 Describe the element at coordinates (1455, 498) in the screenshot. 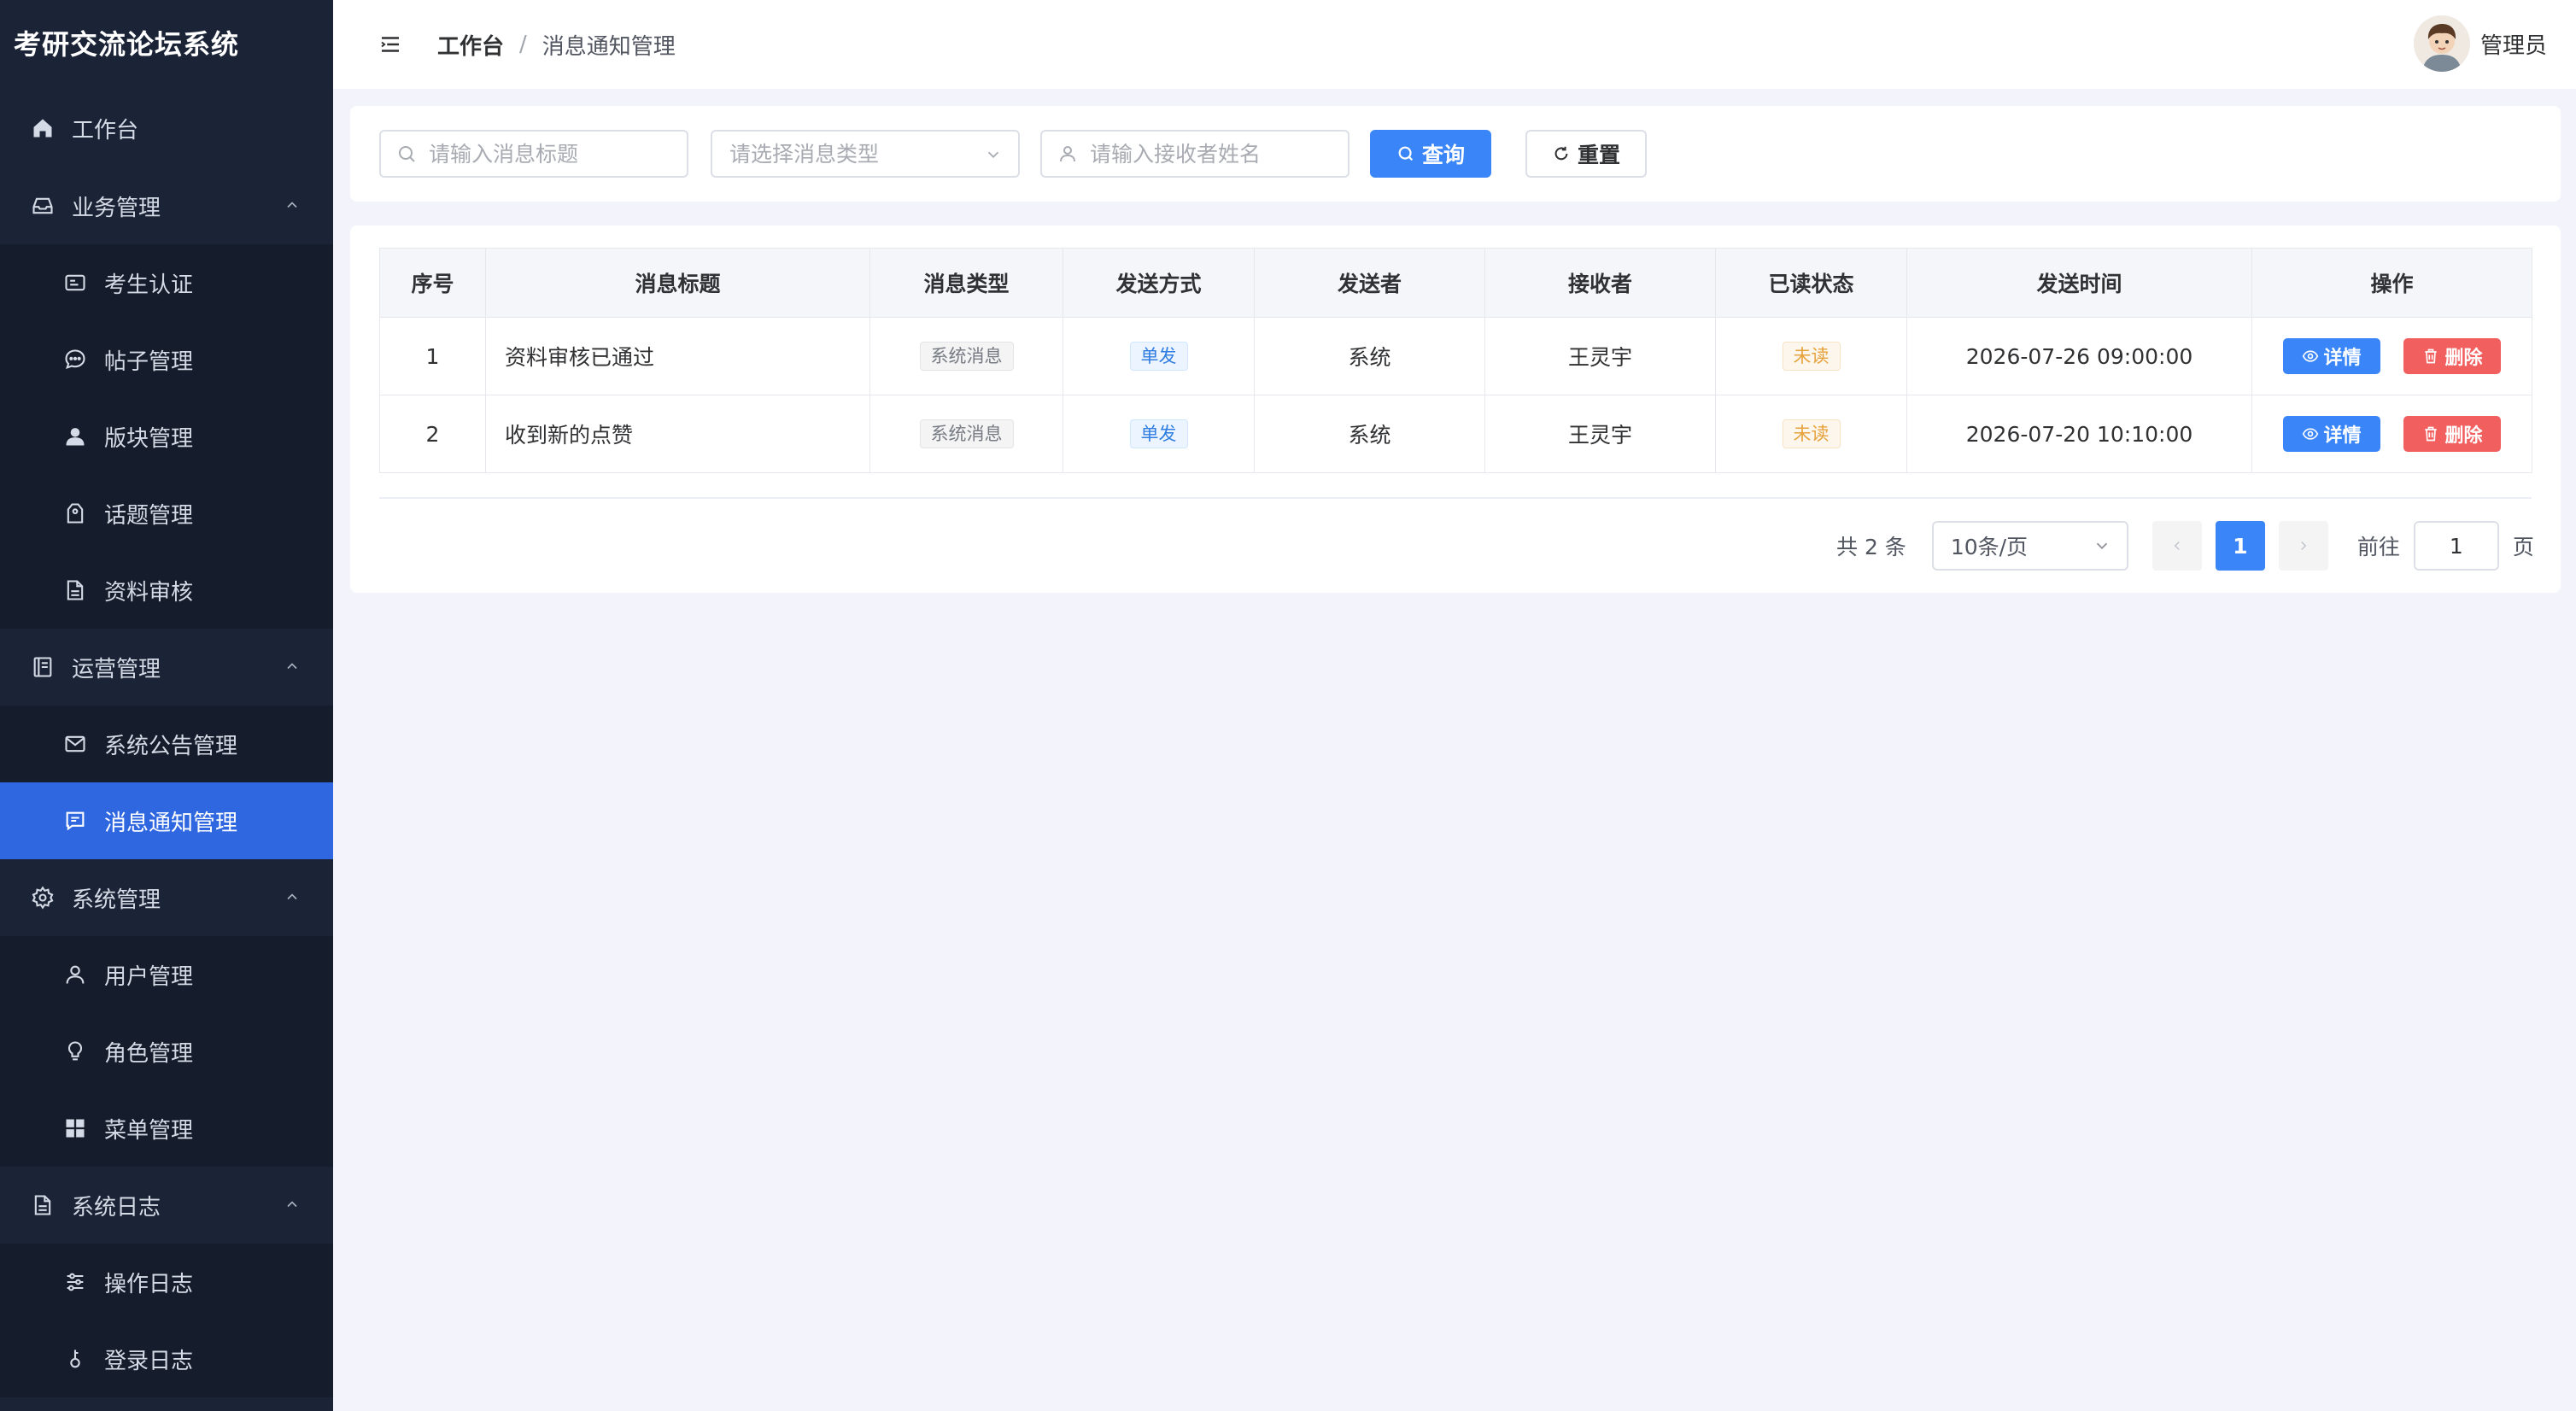

I see `divider` at that location.